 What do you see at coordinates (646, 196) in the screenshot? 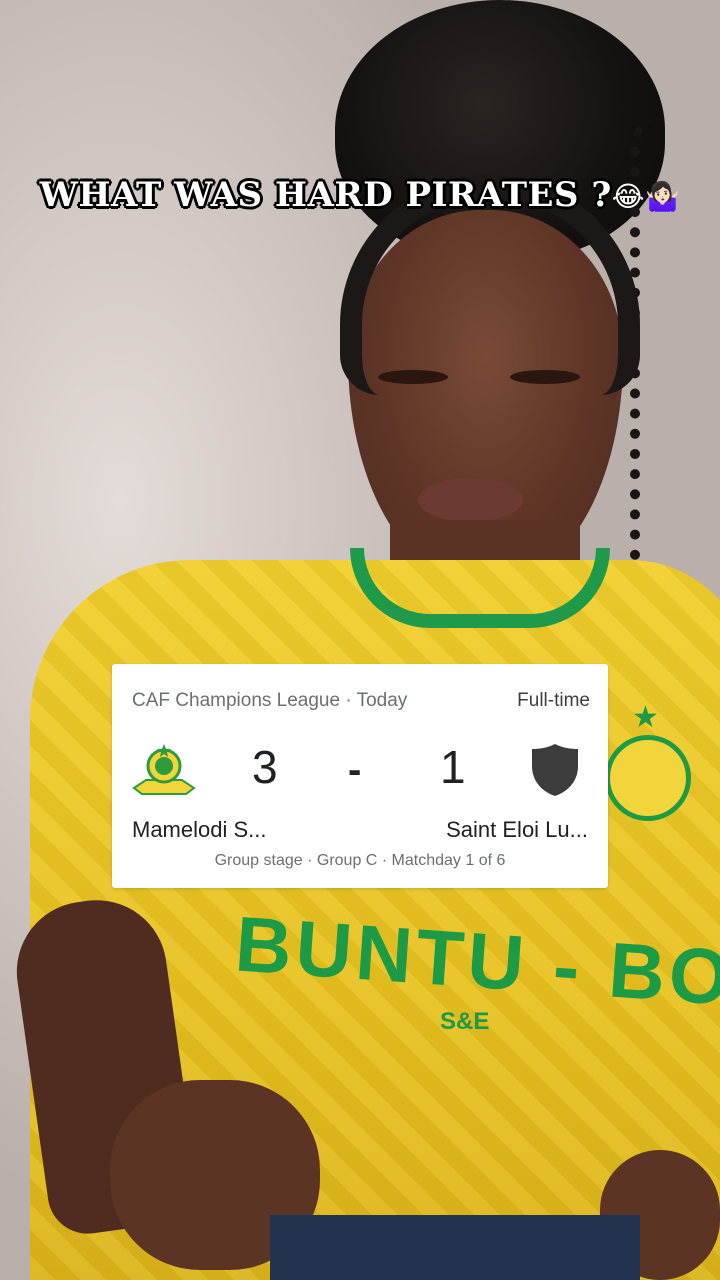
I see `caption-emoji: 😂🤷🏻‍♀️` at bounding box center [646, 196].